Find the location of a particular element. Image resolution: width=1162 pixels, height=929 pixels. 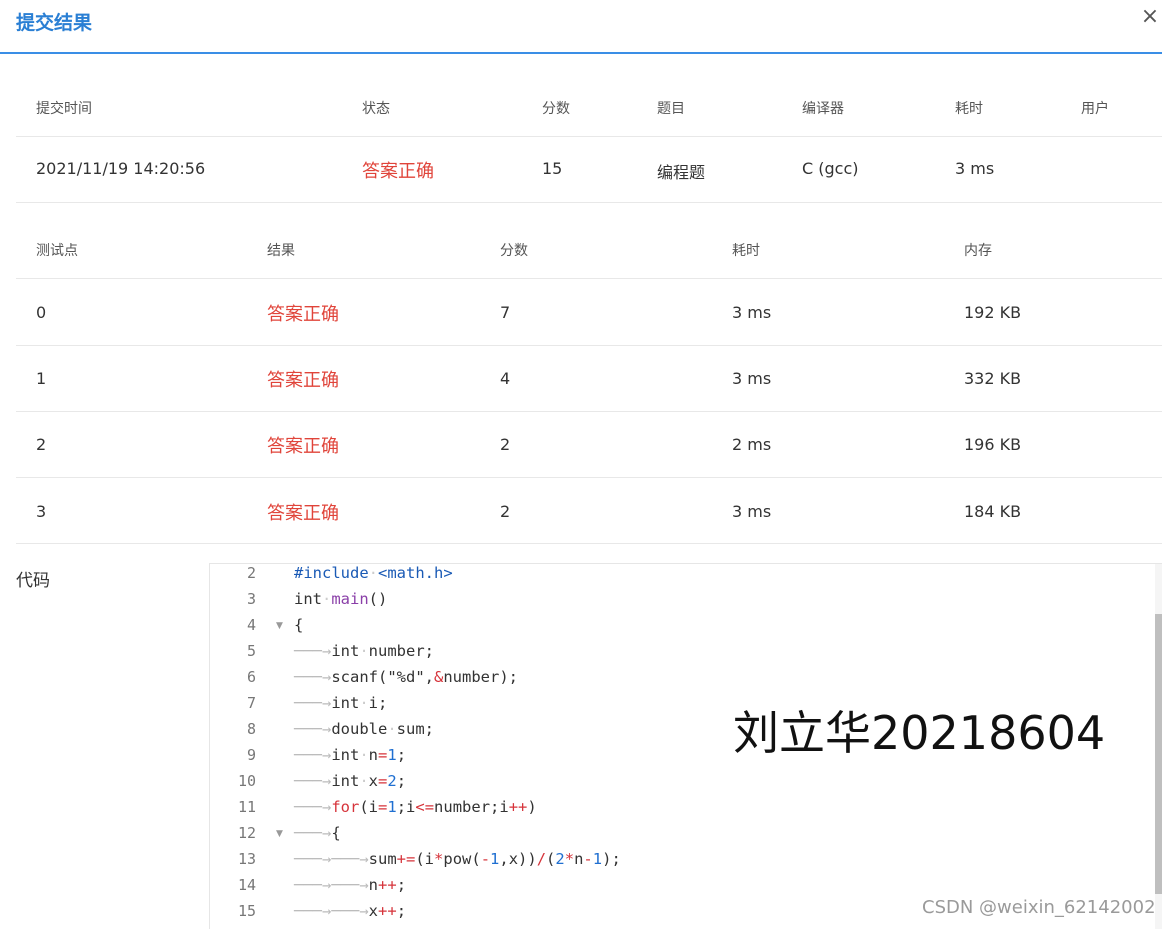

score-value: 15 is located at coordinates (552, 168).